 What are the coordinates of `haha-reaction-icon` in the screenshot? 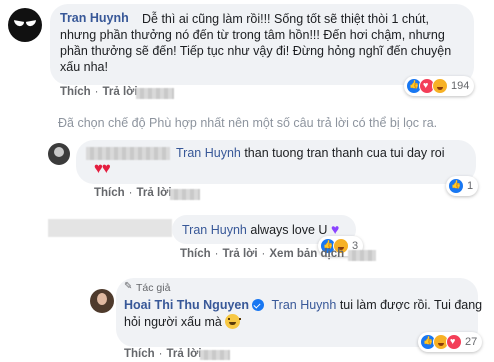 It's located at (440, 86).